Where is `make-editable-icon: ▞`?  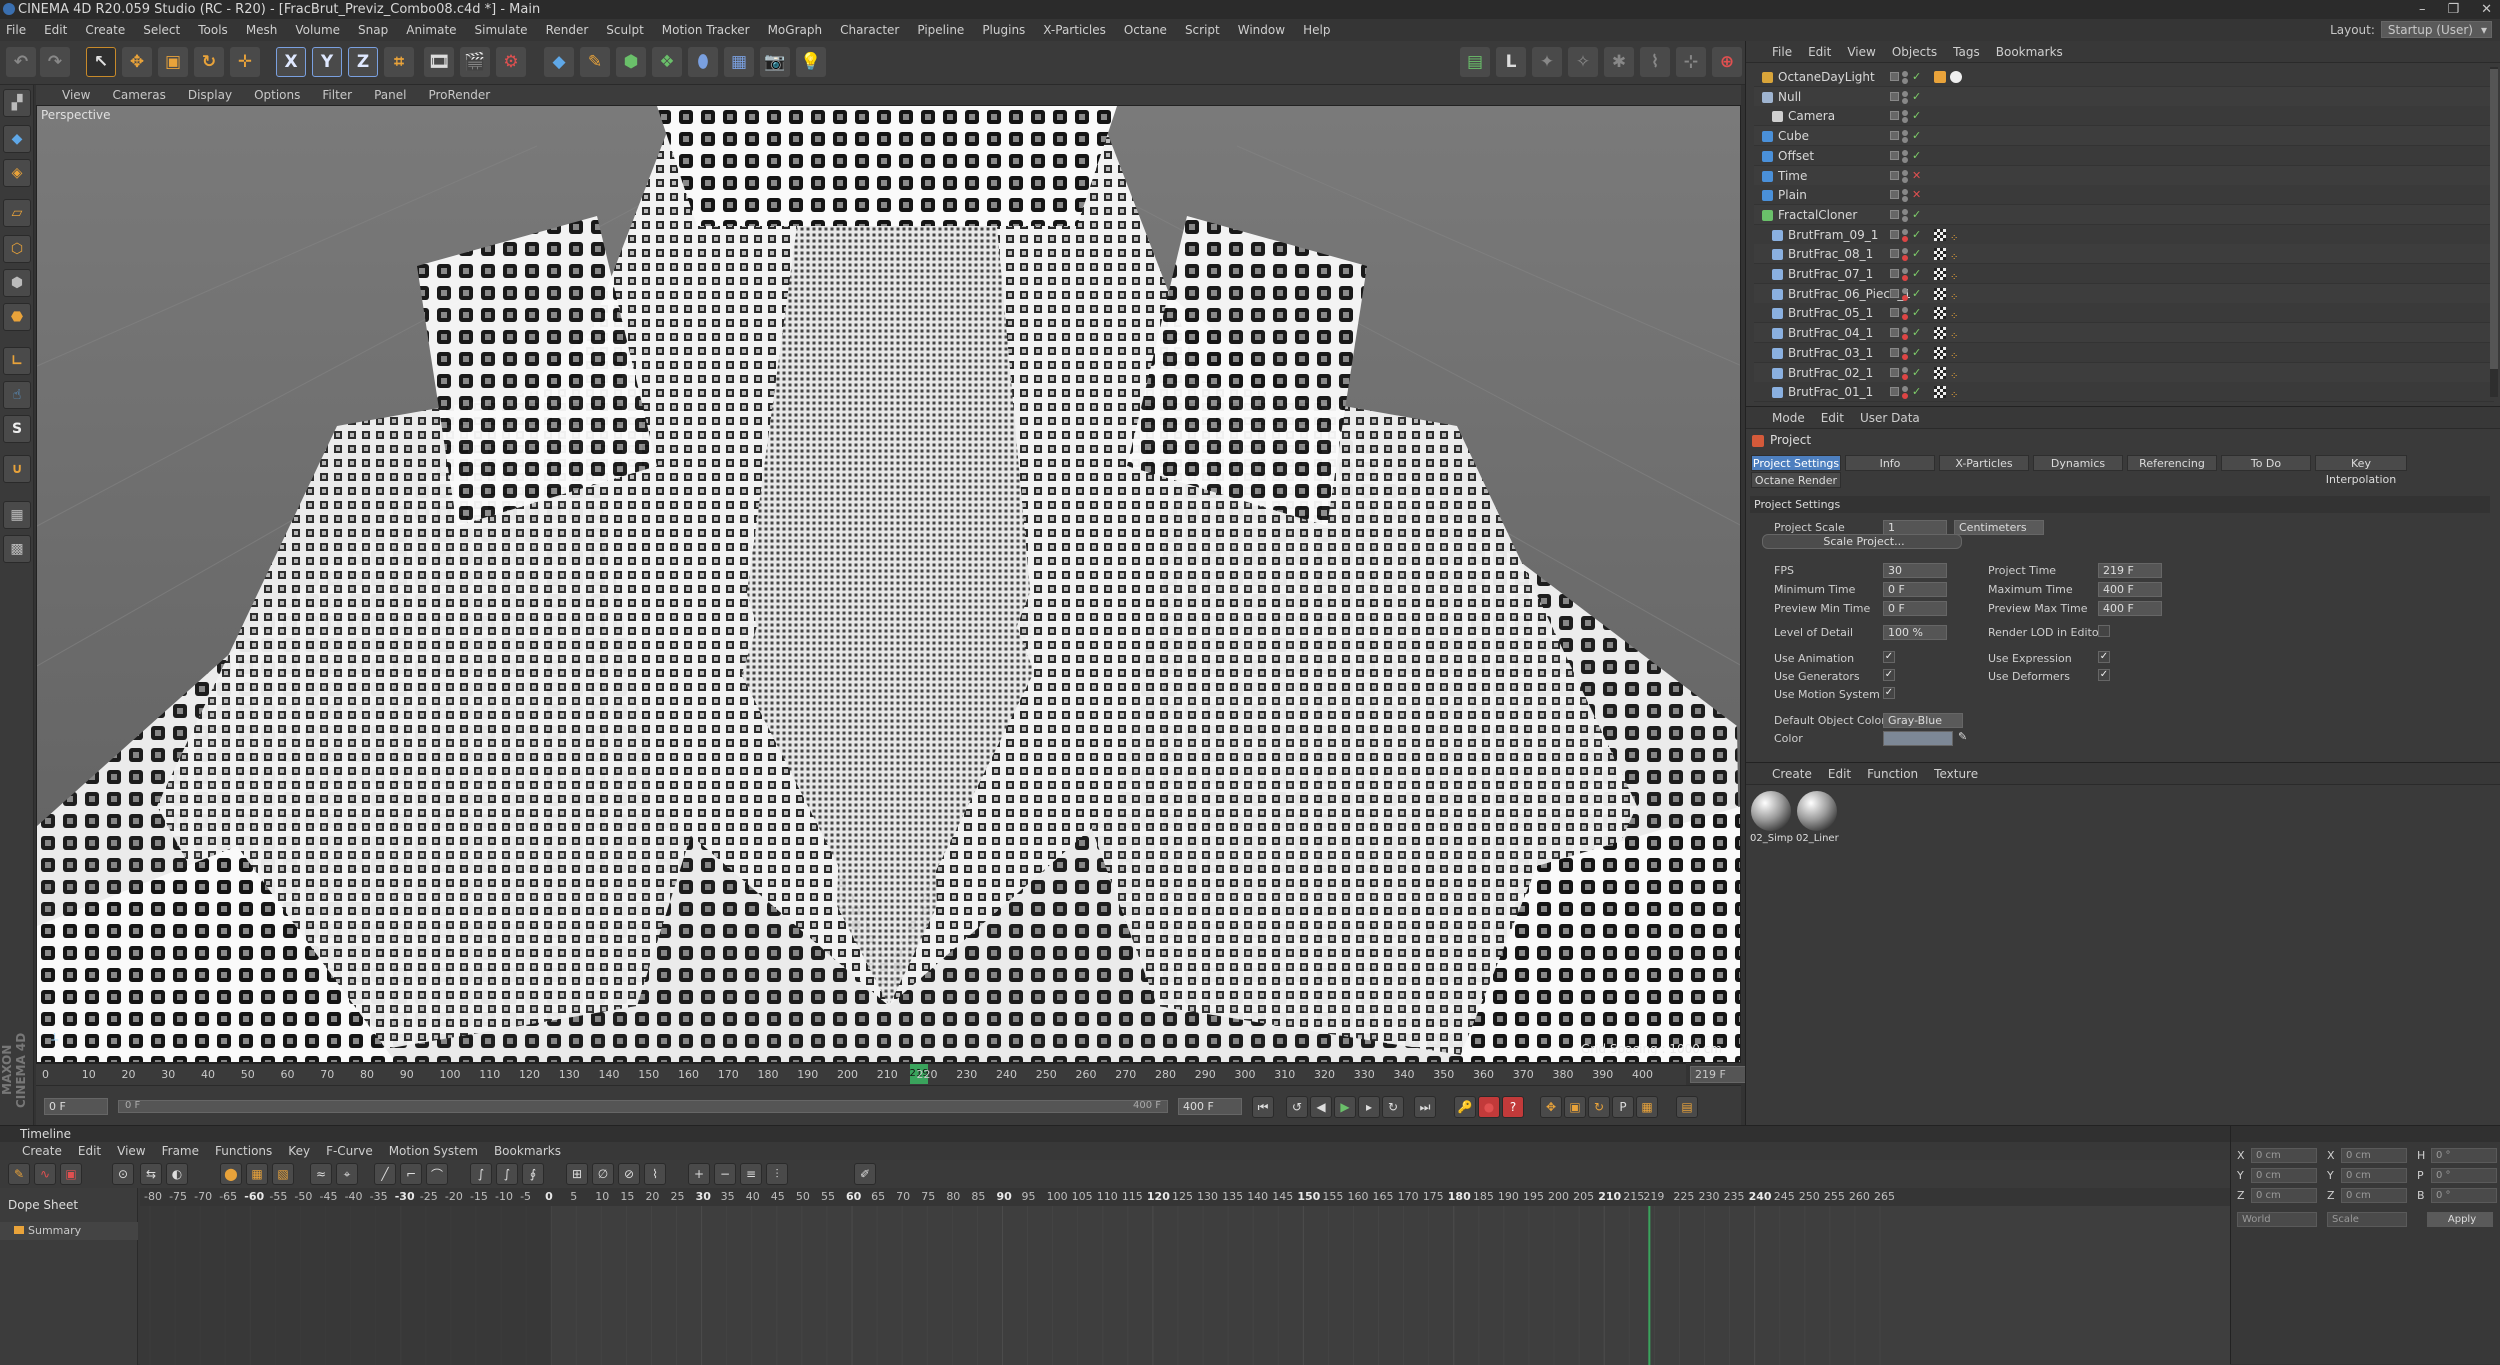 make-editable-icon: ▞ is located at coordinates (17, 103).